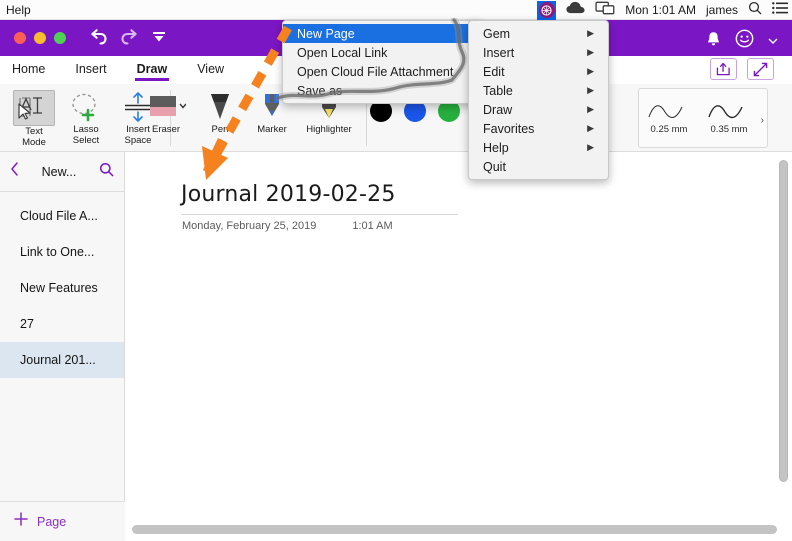 The height and width of the screenshot is (541, 792). I want to click on plus-icon, so click(21, 521).